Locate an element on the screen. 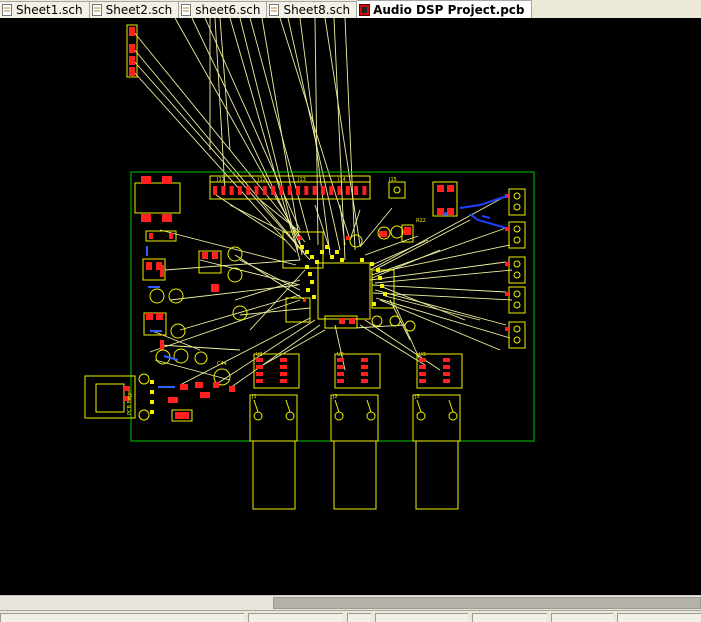 The height and width of the screenshot is (622, 701). central-ics is located at coordinates (349, 278).